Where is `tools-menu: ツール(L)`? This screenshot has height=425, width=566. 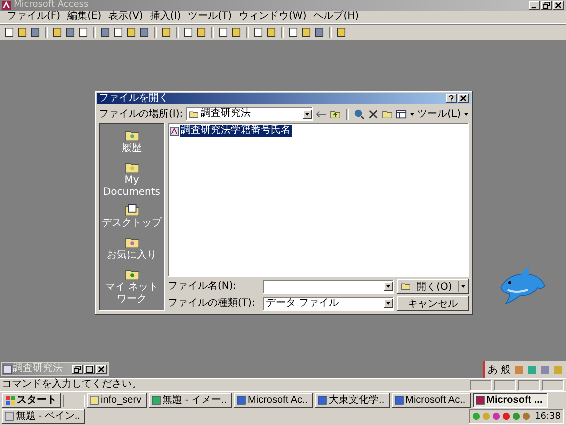 tools-menu: ツール(L) is located at coordinates (439, 114).